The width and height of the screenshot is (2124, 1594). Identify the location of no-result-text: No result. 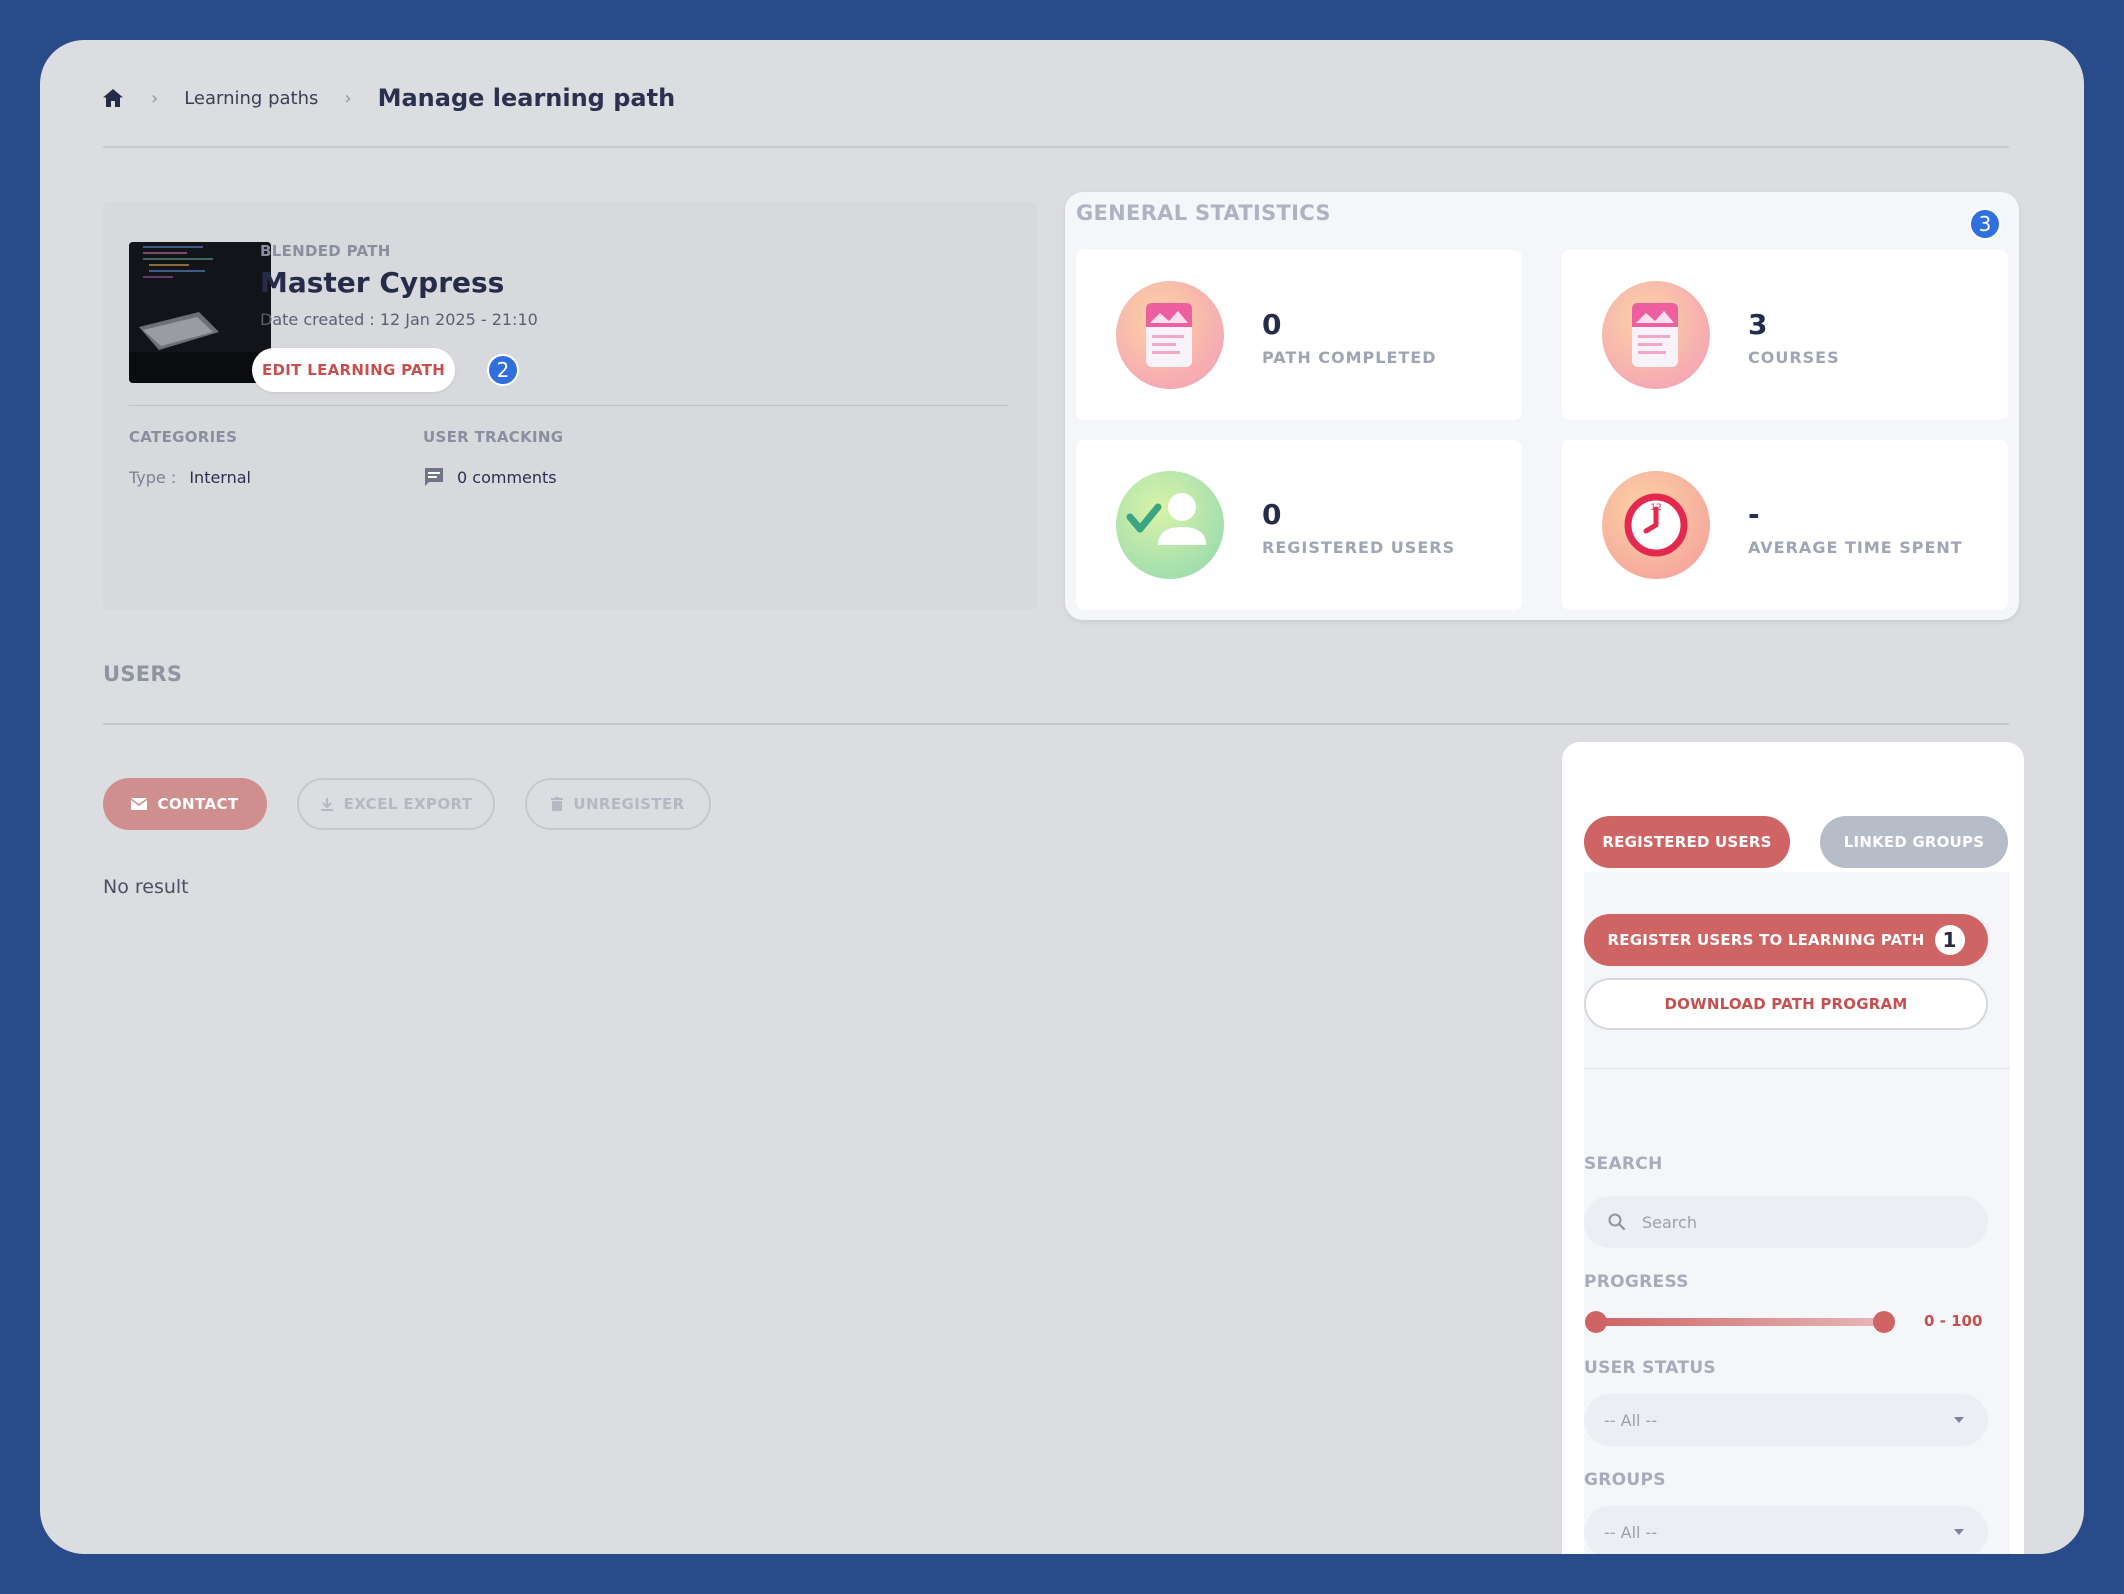
(146, 887).